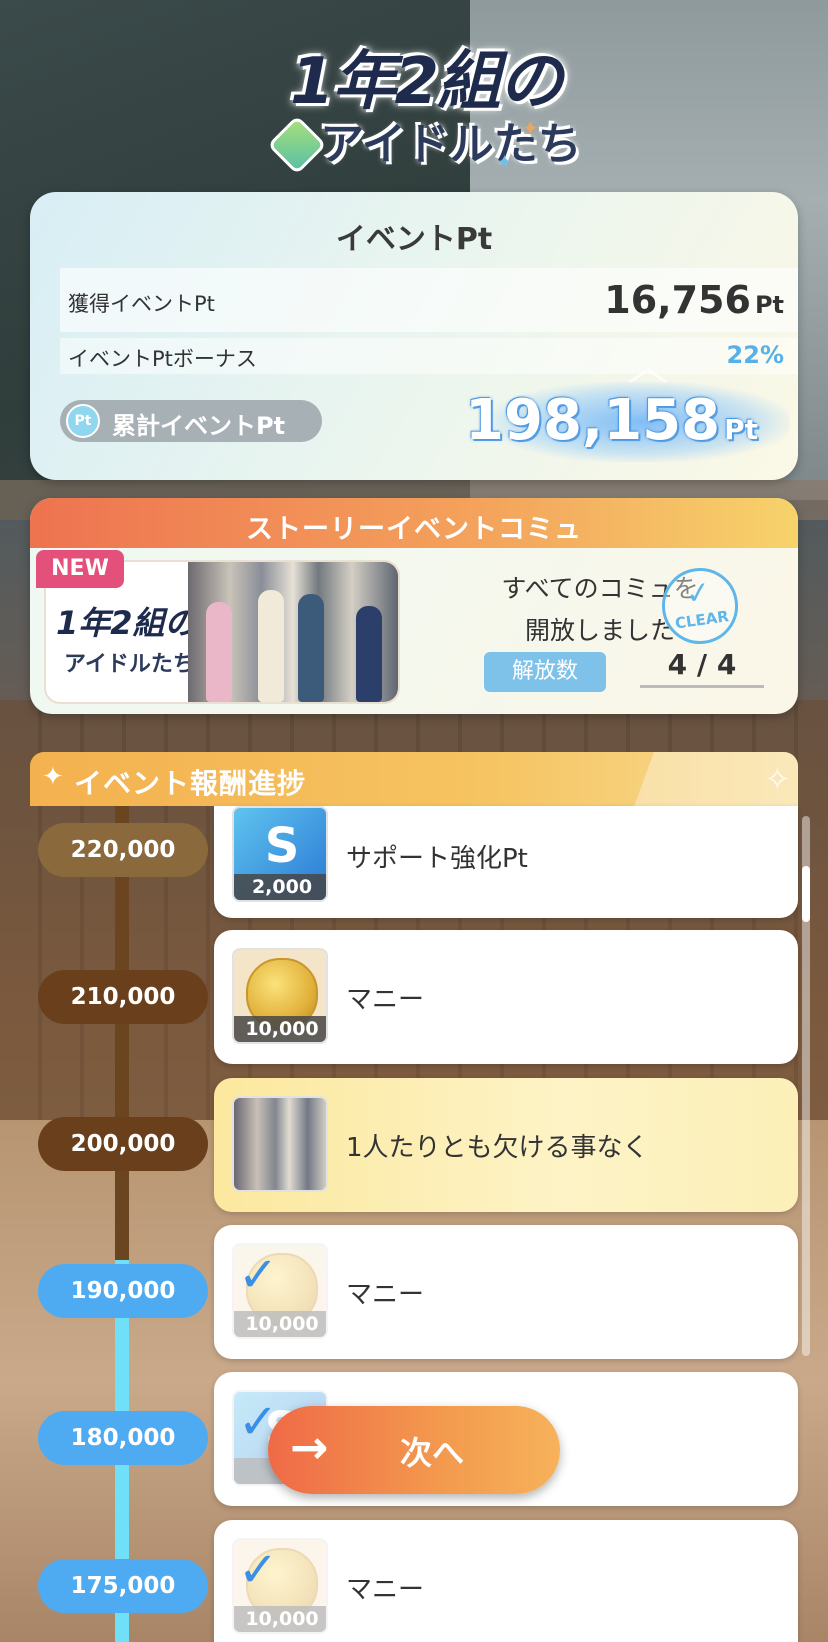  What do you see at coordinates (755, 355) in the screenshot?
I see `bonus-pt-value: 22%` at bounding box center [755, 355].